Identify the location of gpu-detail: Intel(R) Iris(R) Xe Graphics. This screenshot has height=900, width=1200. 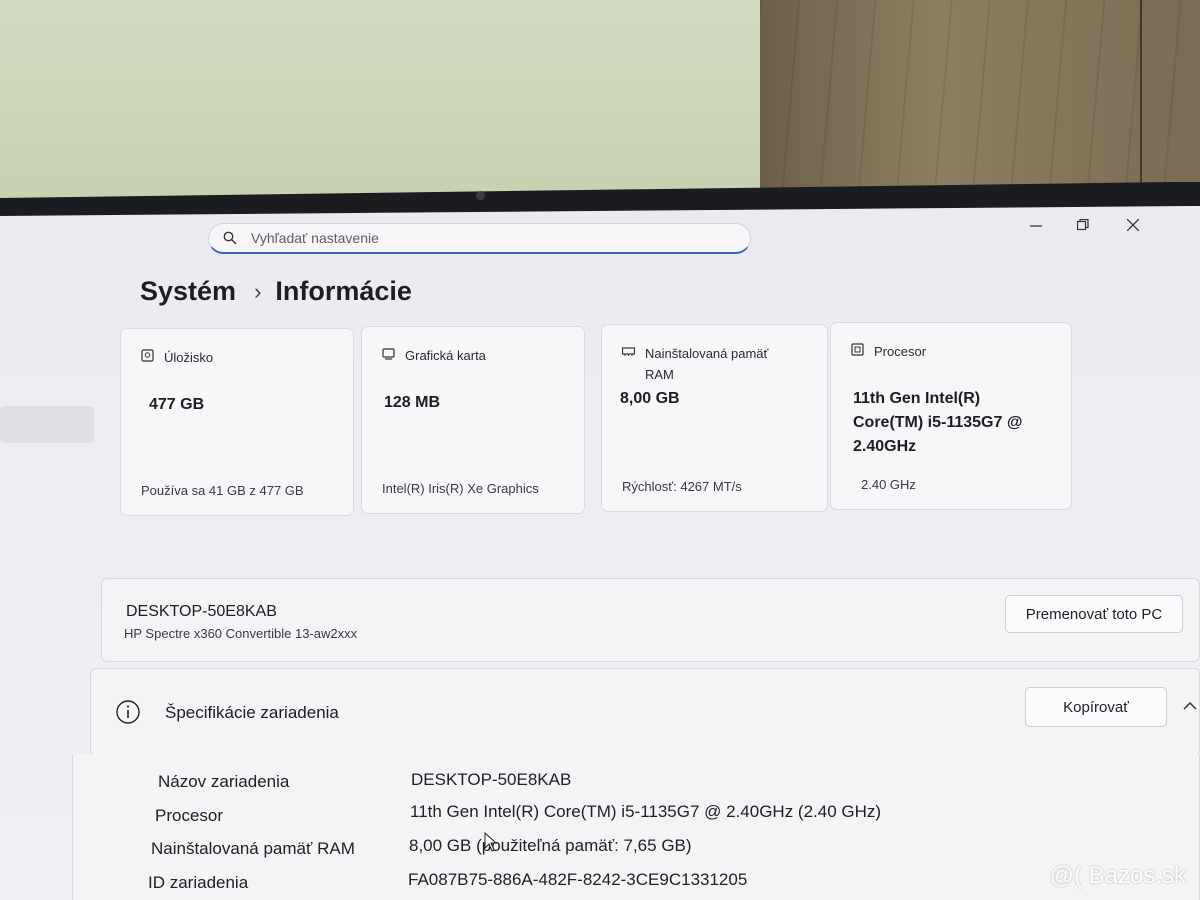
(460, 488).